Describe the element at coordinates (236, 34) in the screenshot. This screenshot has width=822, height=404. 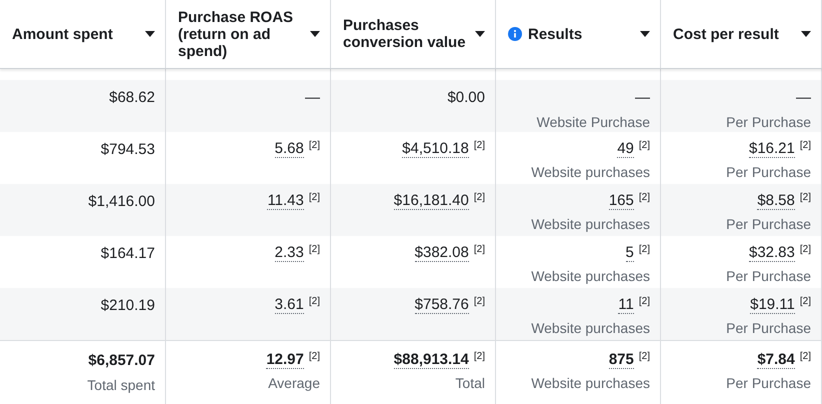
I see `column-title: Purchase ROAS (return on ad spend)` at that location.